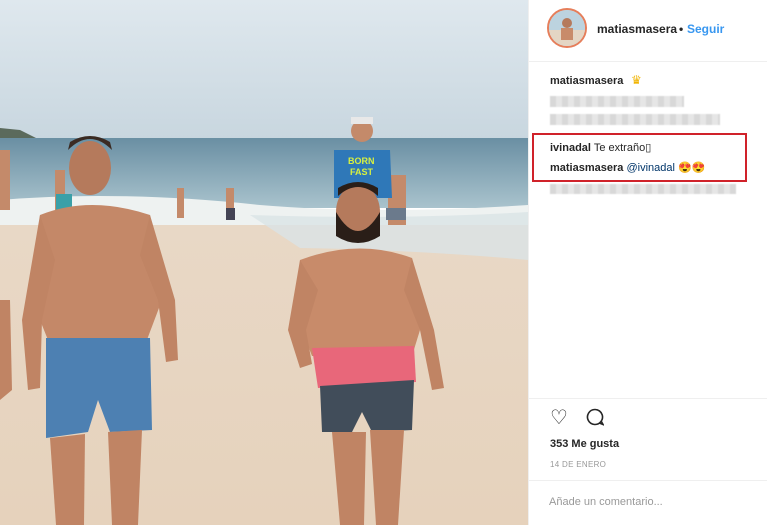 Image resolution: width=767 pixels, height=525 pixels. What do you see at coordinates (637, 29) in the screenshot?
I see `header-username: matiasmasera` at bounding box center [637, 29].